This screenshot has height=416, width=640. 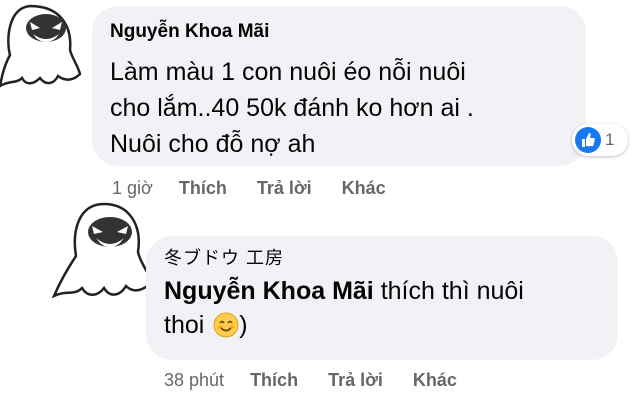 I want to click on reaction-badge: 1, so click(x=600, y=140).